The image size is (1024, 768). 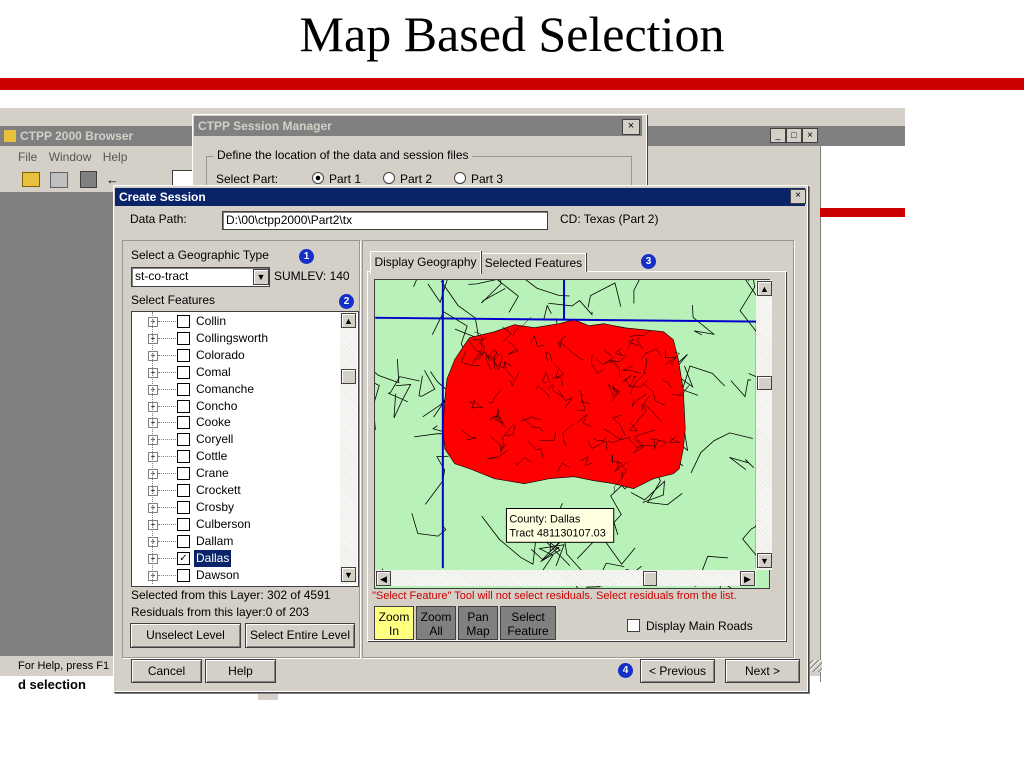 What do you see at coordinates (336, 179) in the screenshot?
I see `radio-part-1: Part 1` at bounding box center [336, 179].